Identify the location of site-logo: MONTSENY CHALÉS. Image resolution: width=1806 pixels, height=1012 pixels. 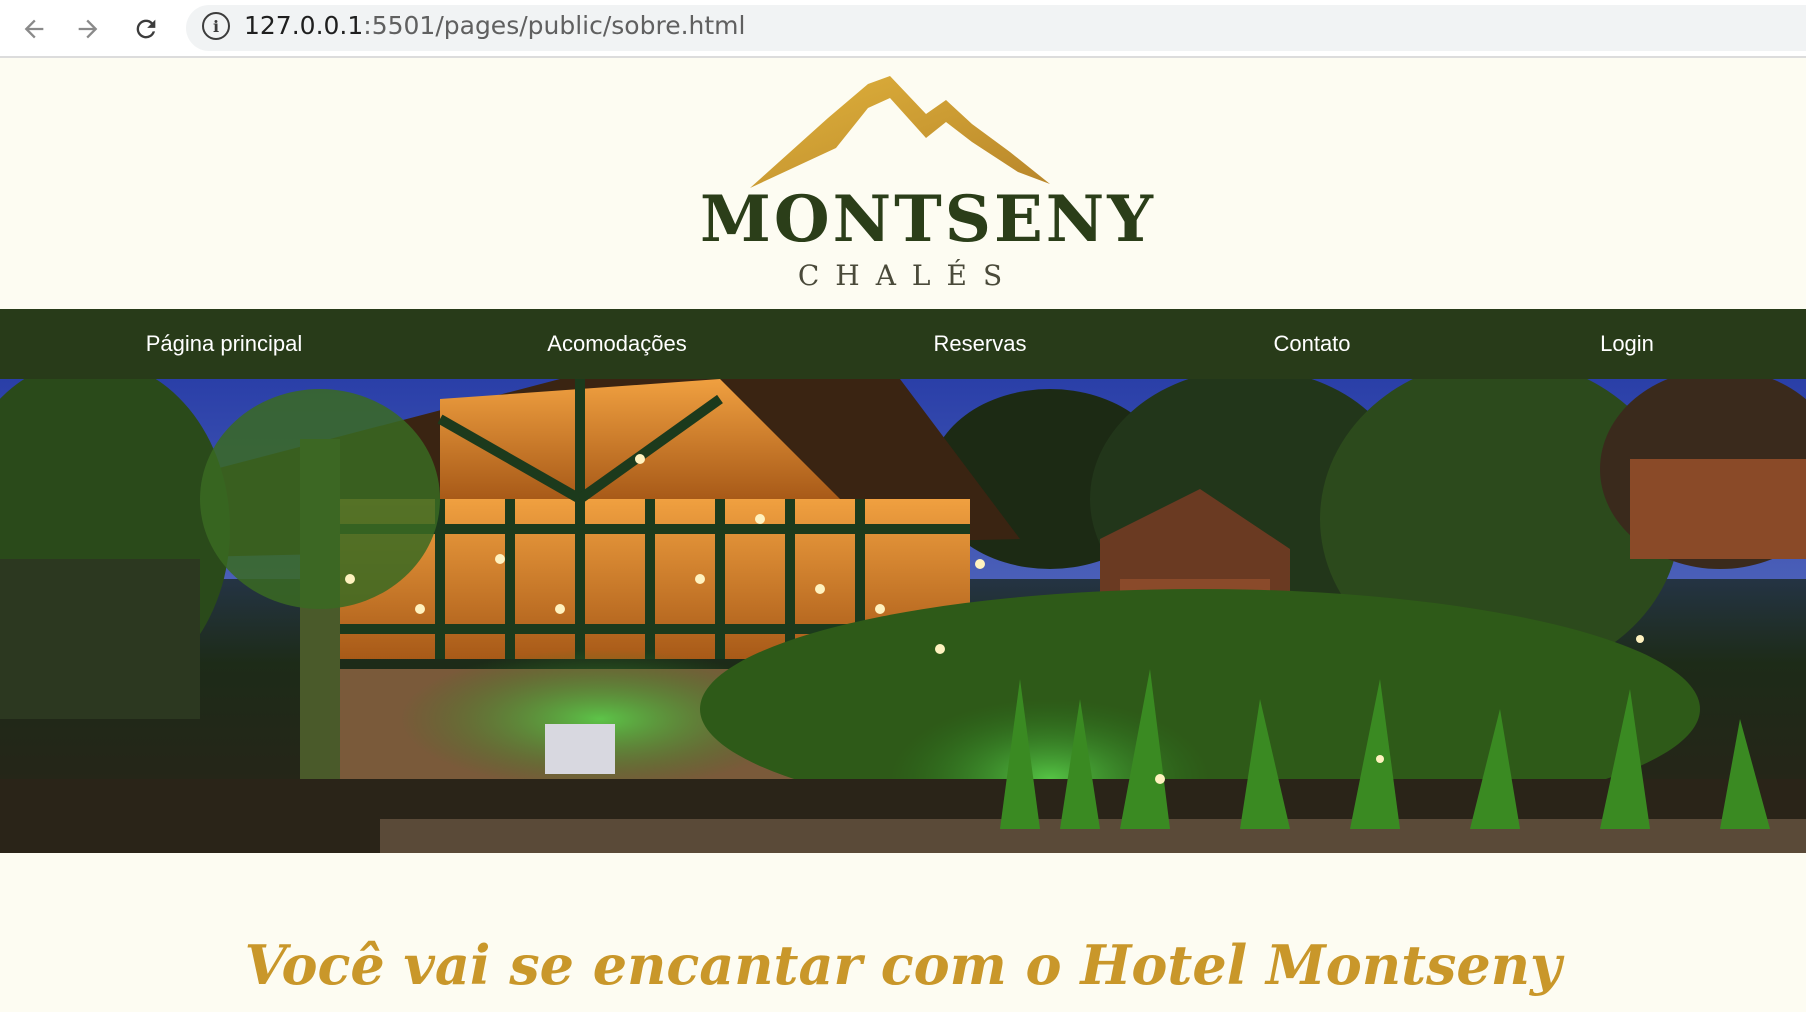
(928, 187).